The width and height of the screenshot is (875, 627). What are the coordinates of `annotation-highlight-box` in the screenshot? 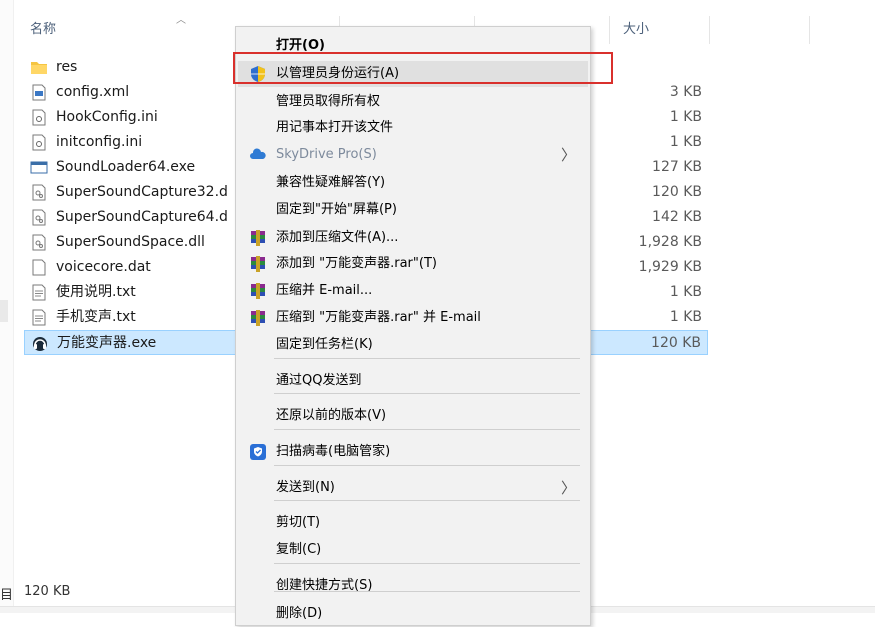 It's located at (423, 68).